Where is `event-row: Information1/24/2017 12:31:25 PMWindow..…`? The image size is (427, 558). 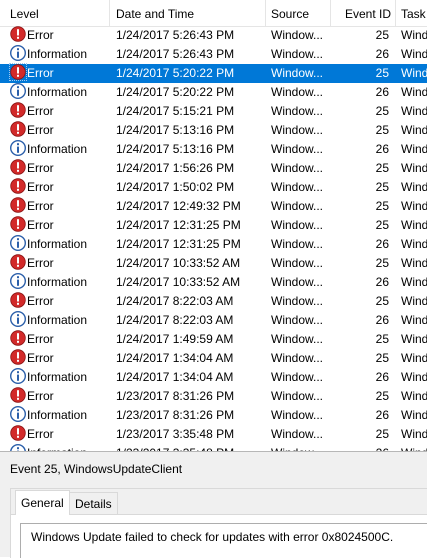
event-row: Information1/24/2017 12:31:25 PMWindow..… is located at coordinates (213, 244).